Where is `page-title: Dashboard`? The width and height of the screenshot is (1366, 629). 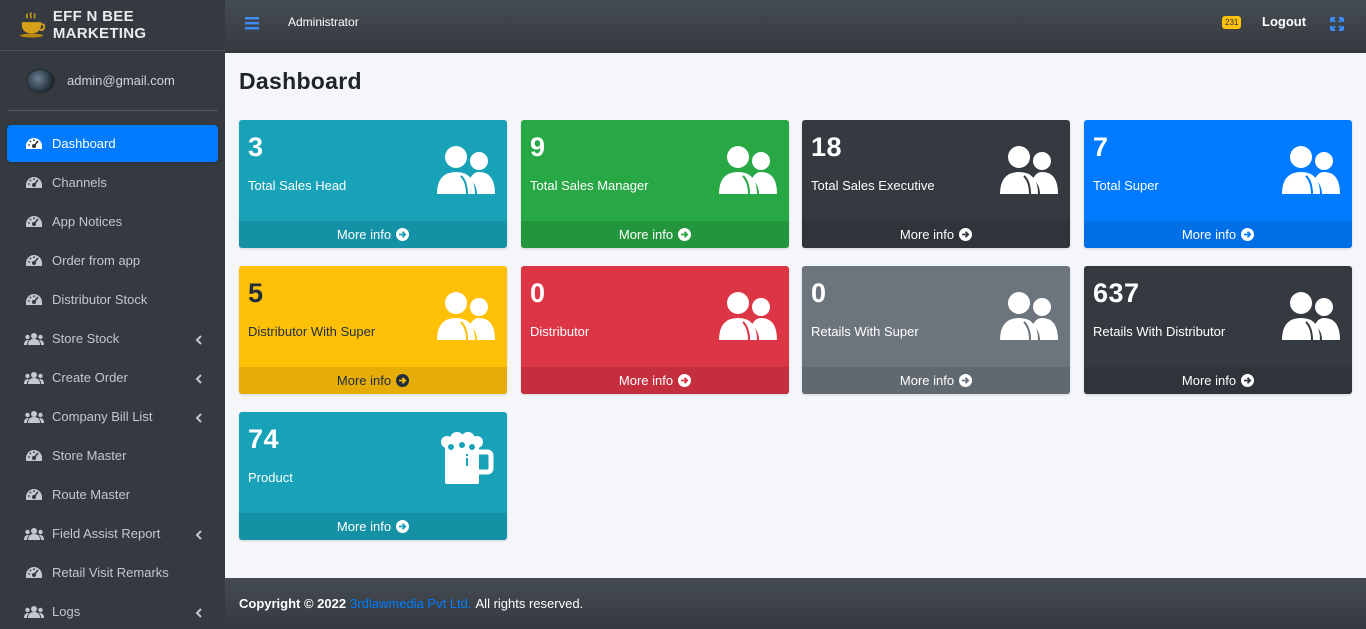
page-title: Dashboard is located at coordinates (300, 81).